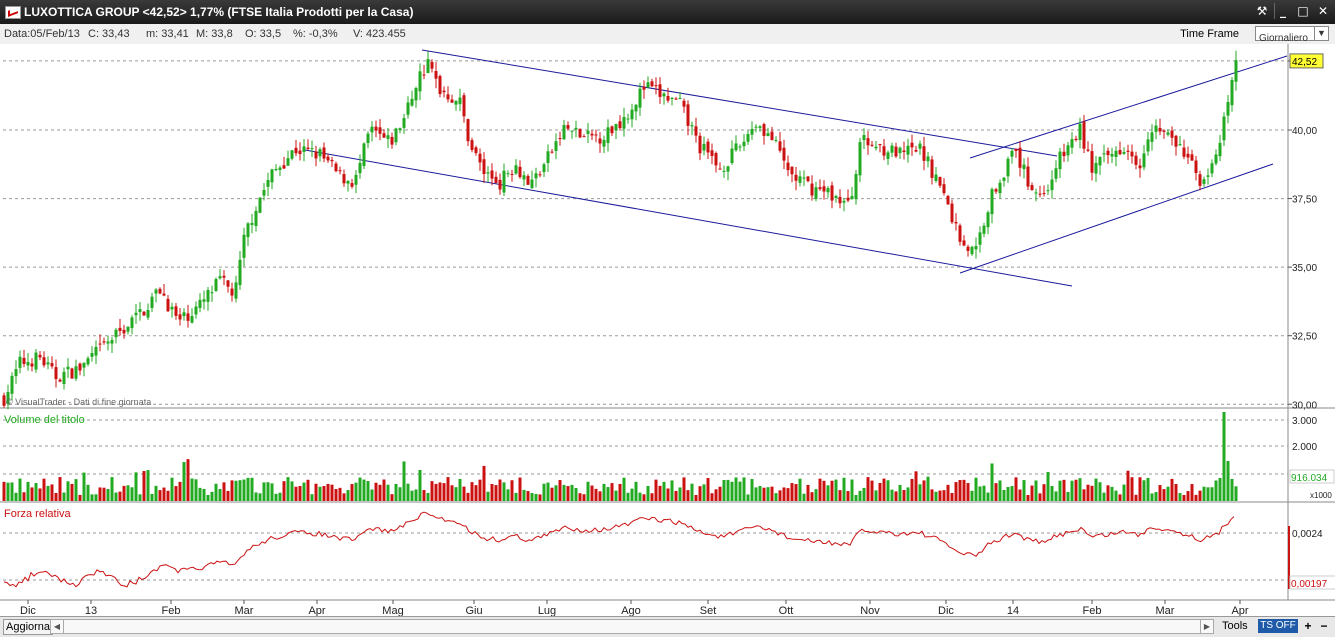 This screenshot has width=1335, height=637. What do you see at coordinates (1303, 11) in the screenshot?
I see `maximize-button: □` at bounding box center [1303, 11].